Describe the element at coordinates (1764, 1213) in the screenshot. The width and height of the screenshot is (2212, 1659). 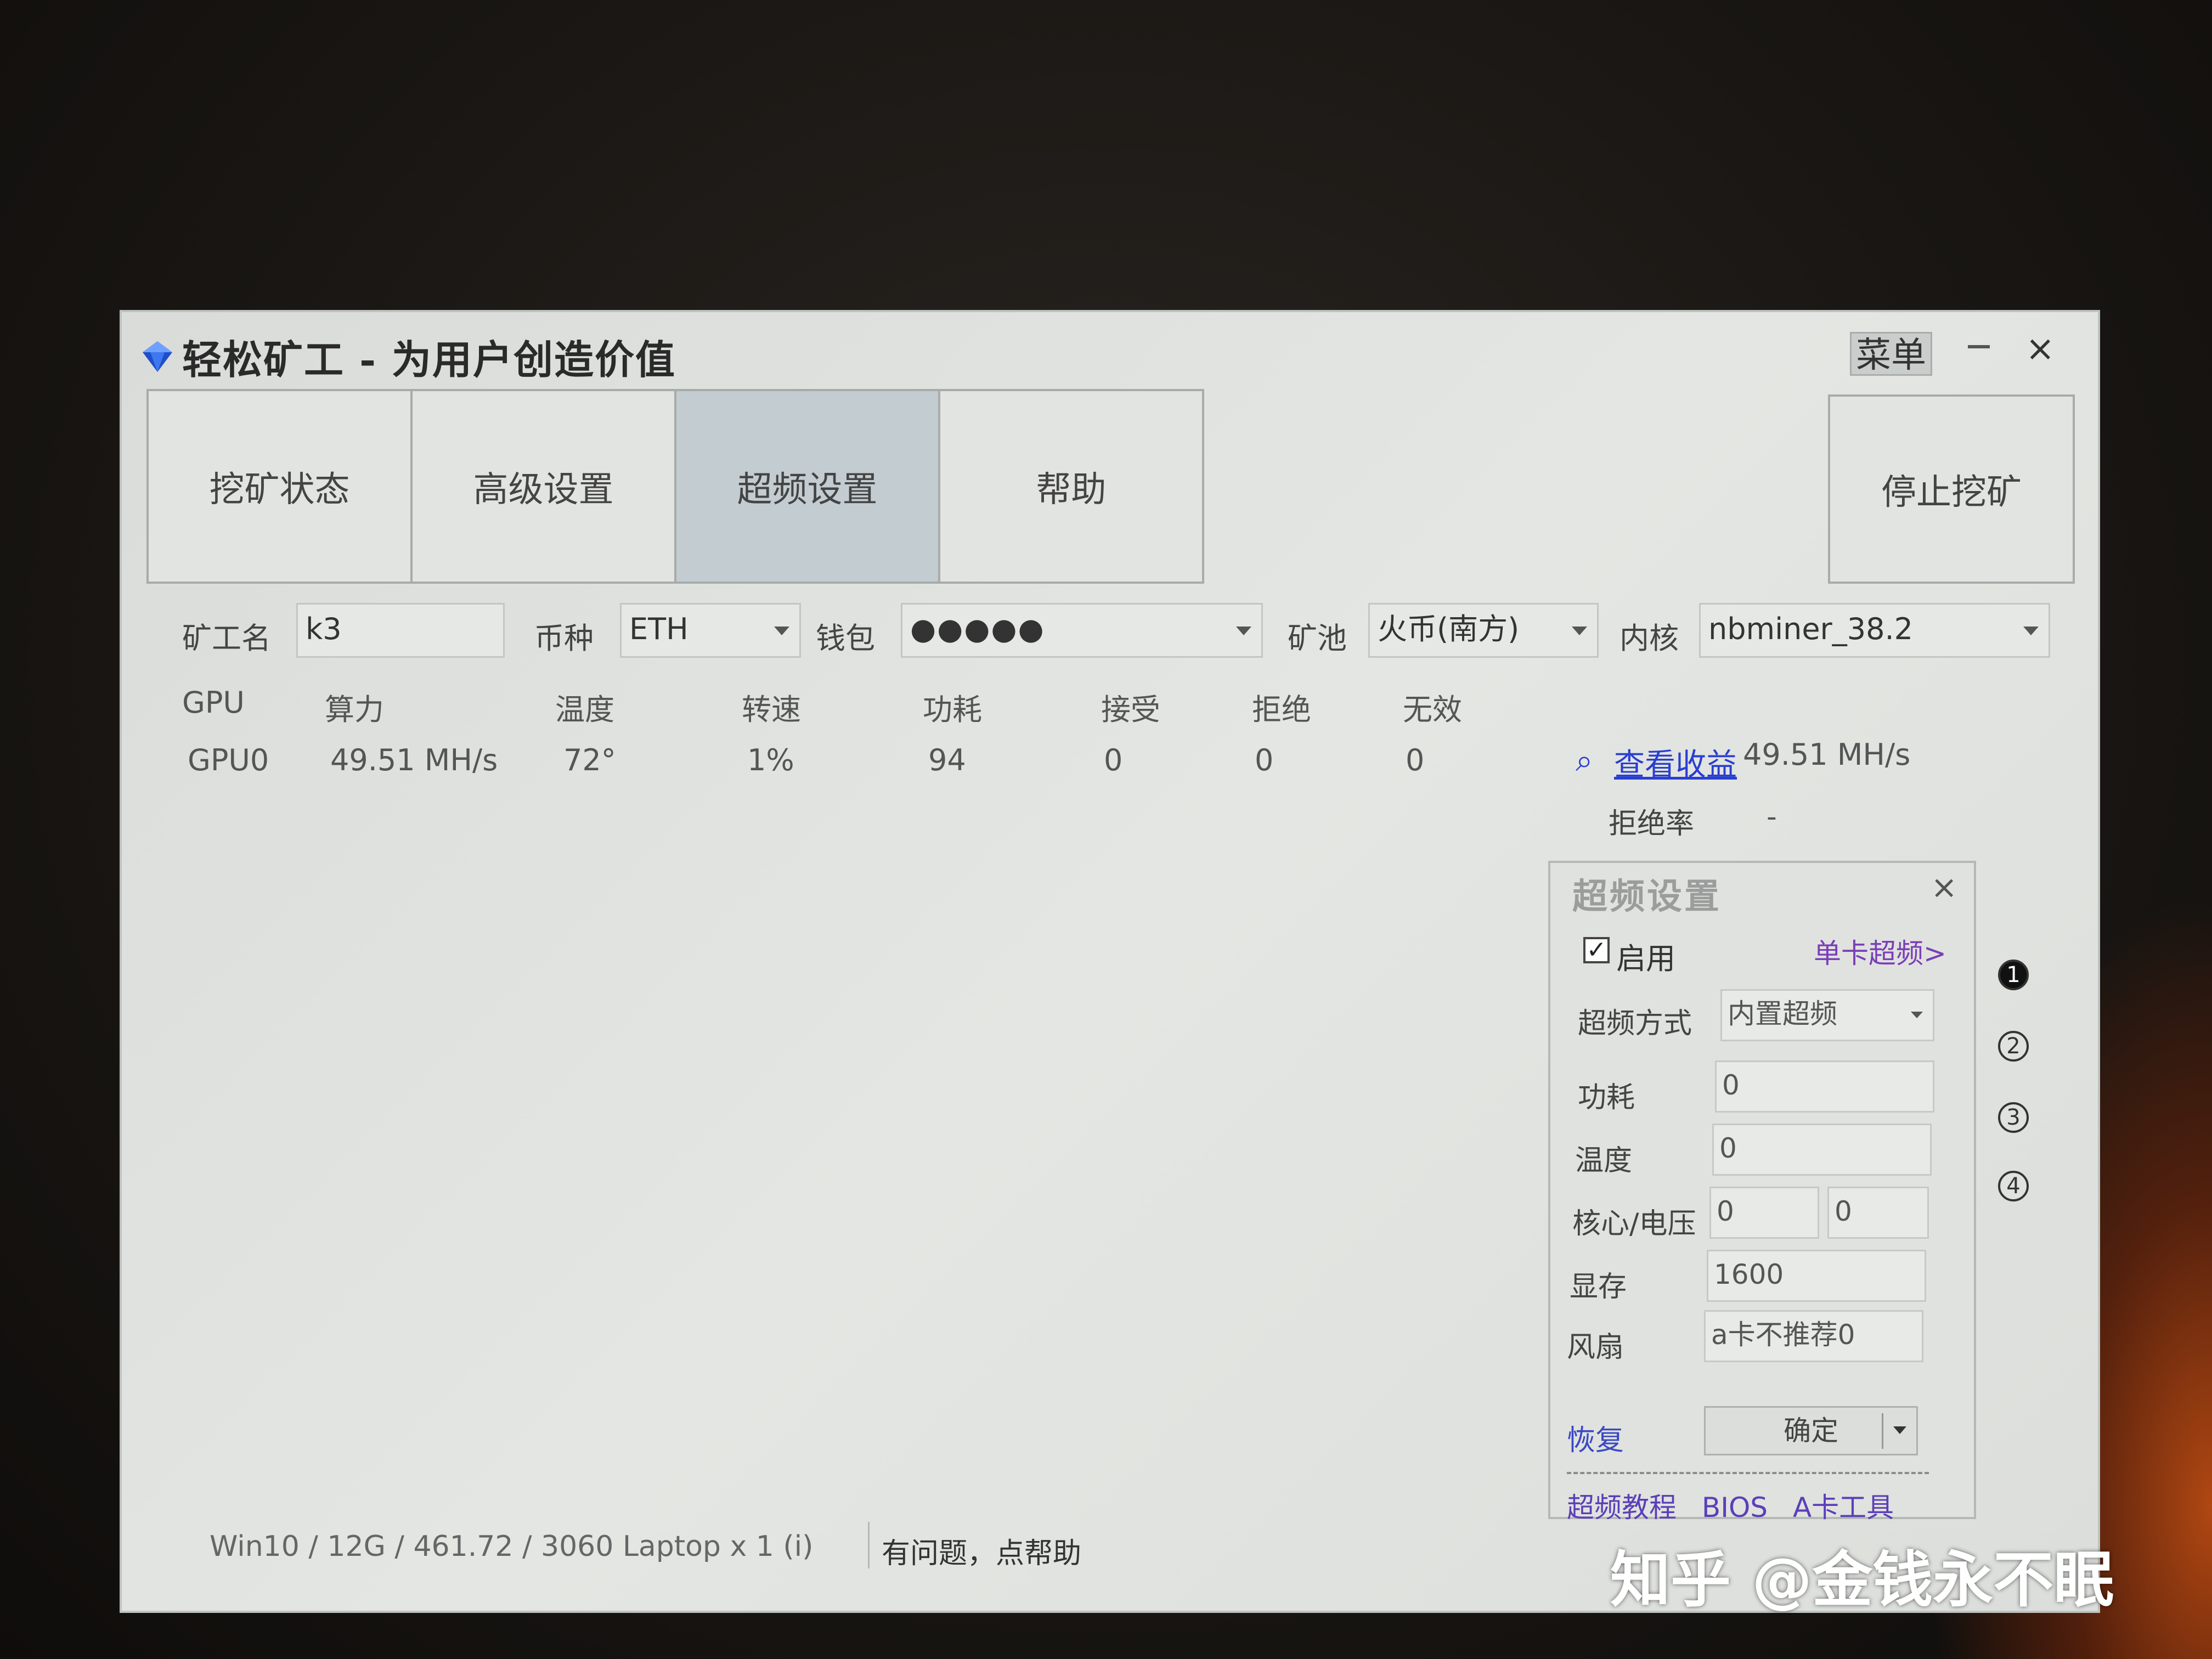
I see `core-input: 0` at that location.